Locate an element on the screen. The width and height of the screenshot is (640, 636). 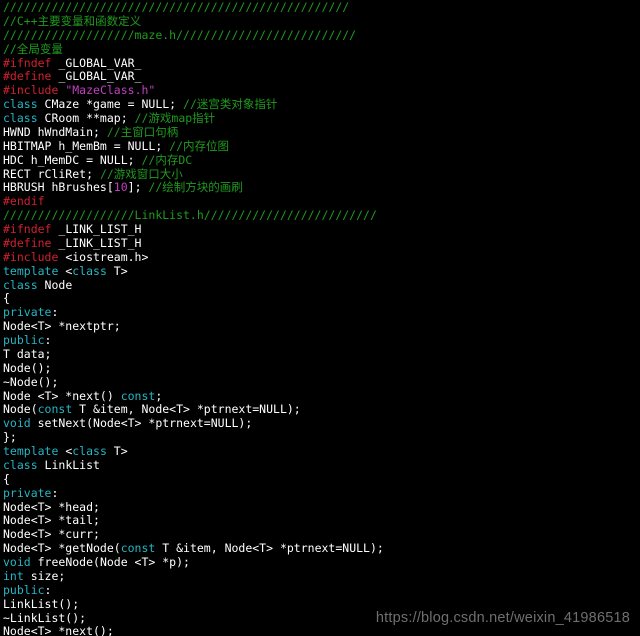
code-line: class CMaze *game = NULL; //迷宫类对象指针 is located at coordinates (320, 104).